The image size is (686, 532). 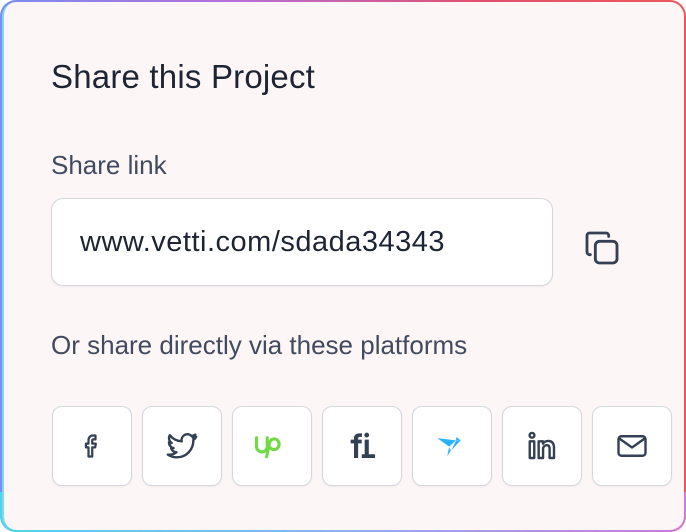 I want to click on platform-list, so click(x=362, y=446).